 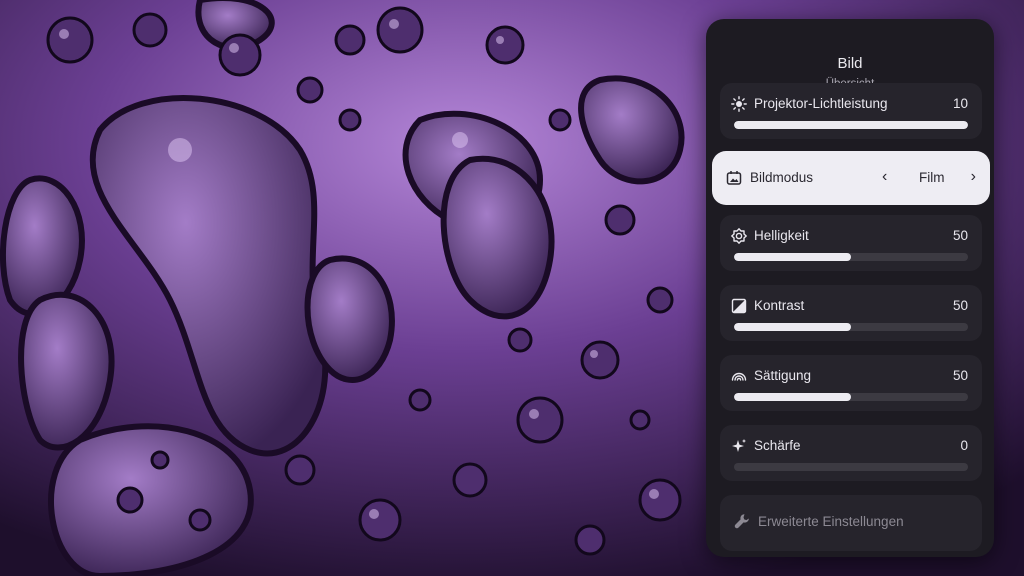 What do you see at coordinates (777, 445) in the screenshot?
I see `setting-label: Schärfe` at bounding box center [777, 445].